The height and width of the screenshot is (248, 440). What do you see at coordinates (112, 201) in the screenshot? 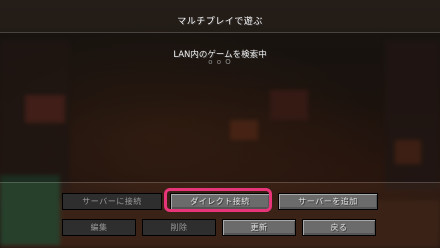
I see `join-server-button: サーバーに接続` at bounding box center [112, 201].